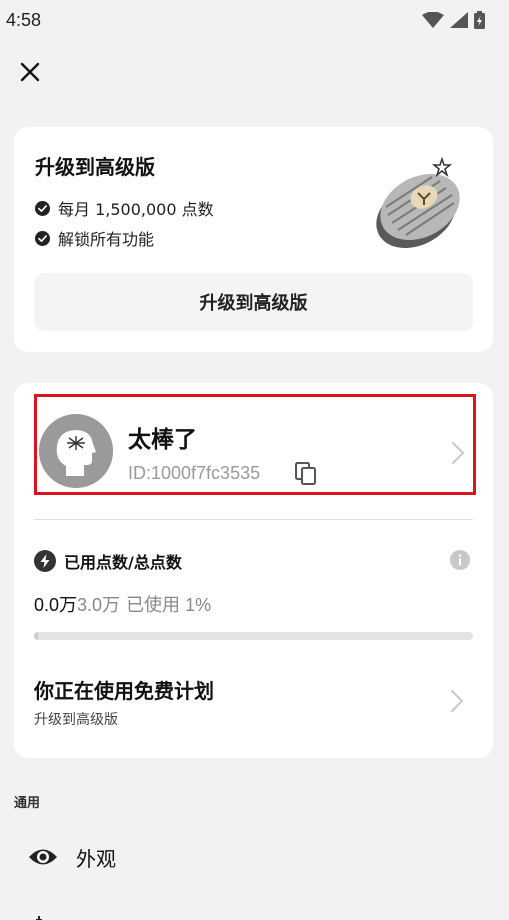  What do you see at coordinates (418, 202) in the screenshot?
I see `premium-coin-icon` at bounding box center [418, 202].